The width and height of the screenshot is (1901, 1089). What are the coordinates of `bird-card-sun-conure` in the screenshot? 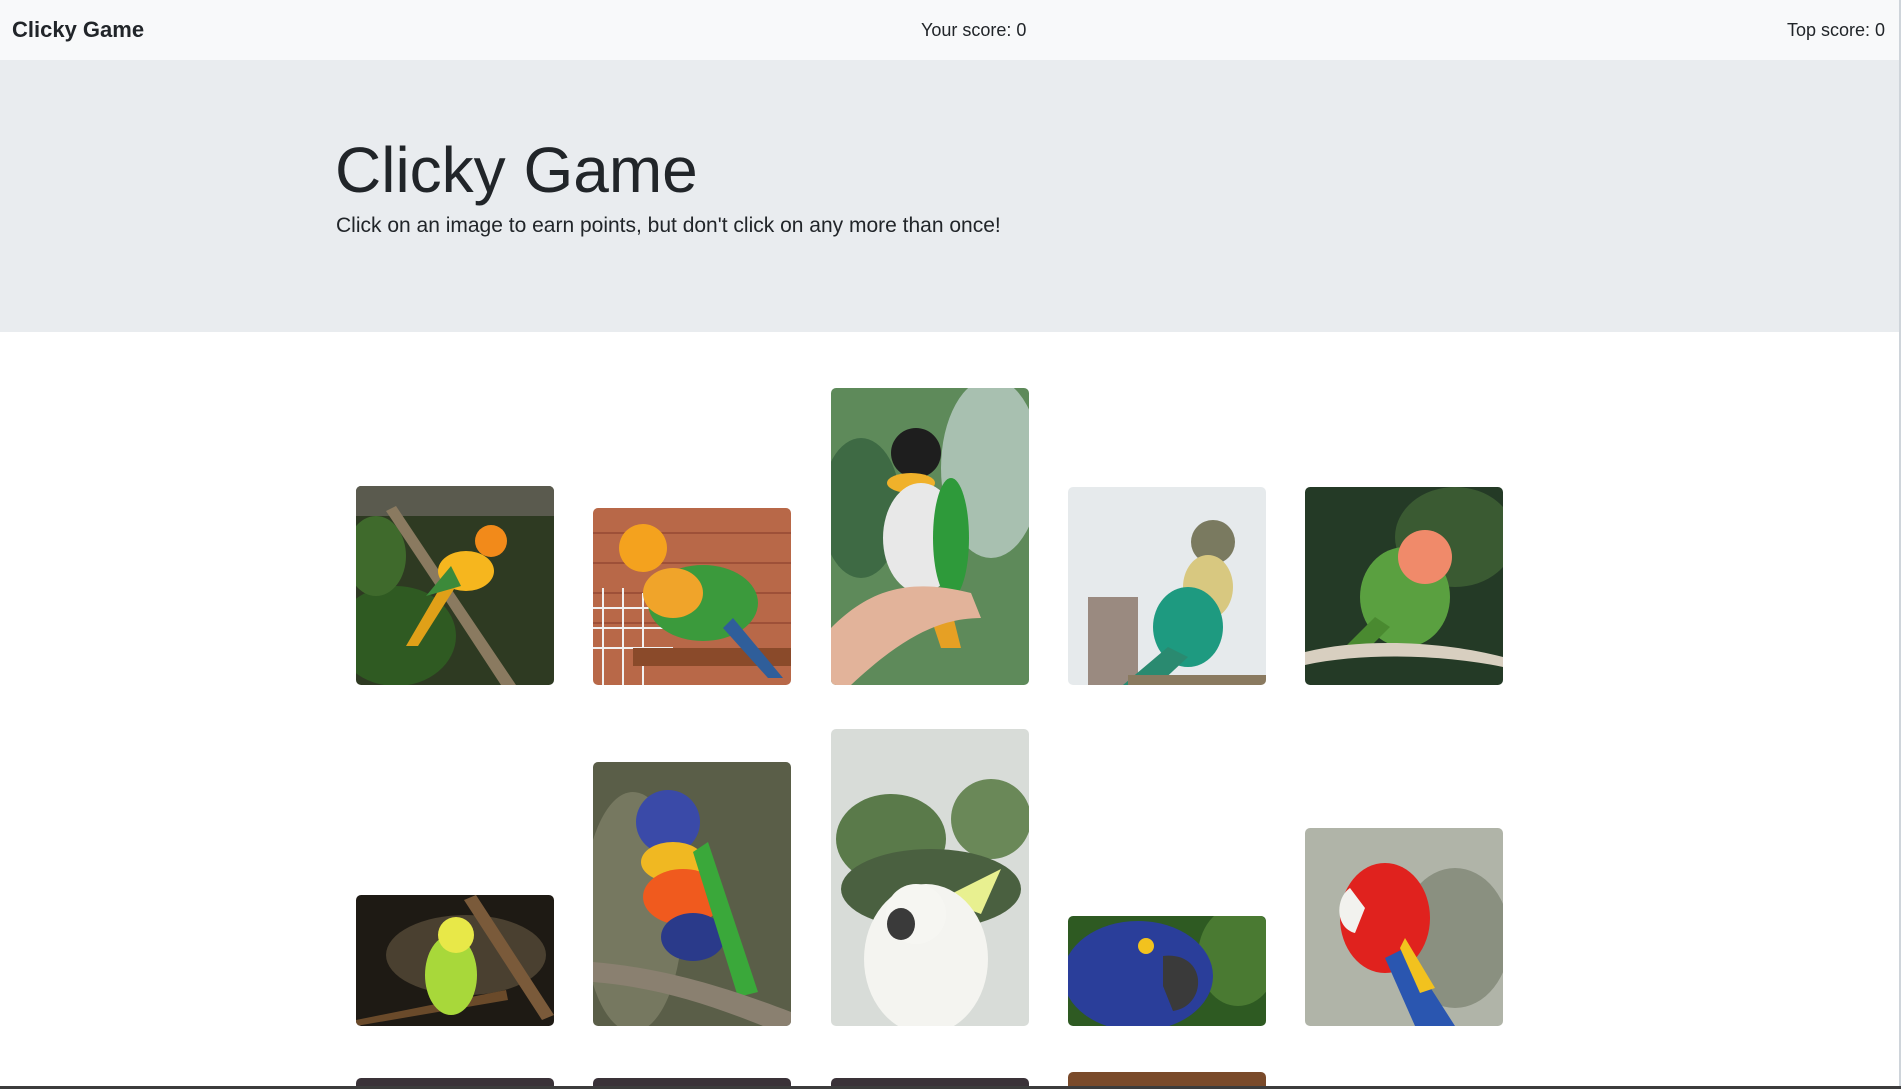 It's located at (455, 585).